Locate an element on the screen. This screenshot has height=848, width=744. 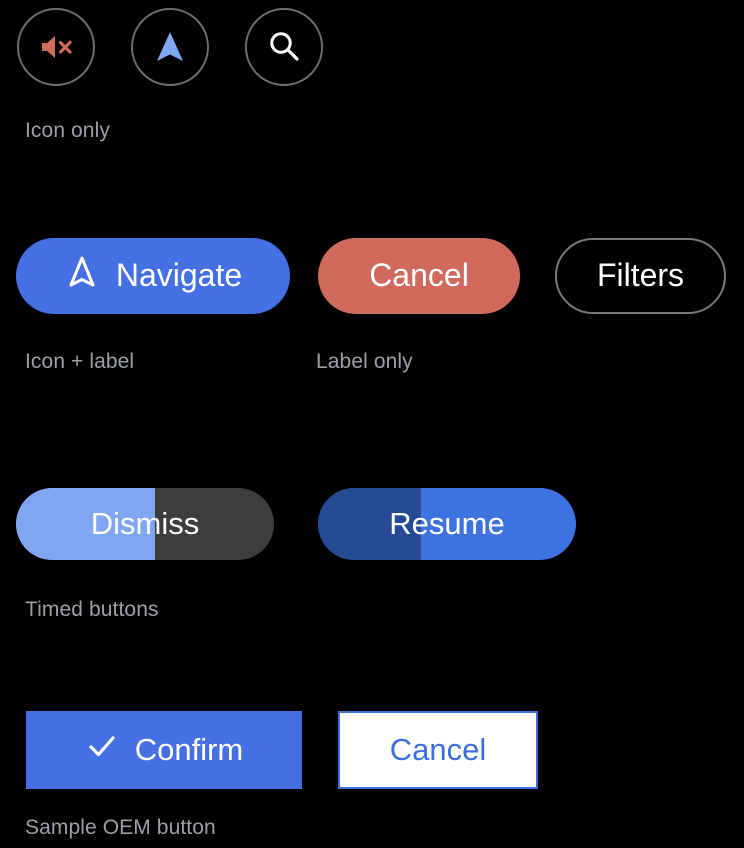
caption-icon-plus-label: Icon + label is located at coordinates (80, 361).